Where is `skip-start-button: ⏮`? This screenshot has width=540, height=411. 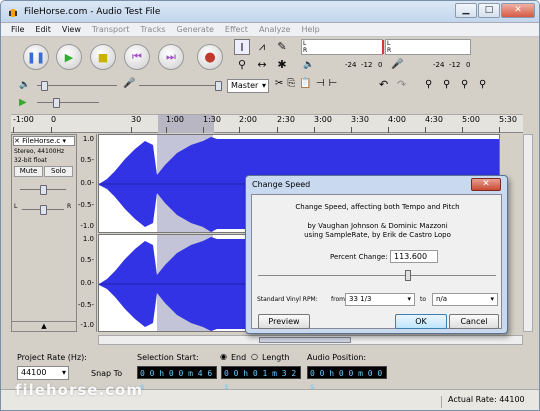 skip-start-button: ⏮ is located at coordinates (137, 57).